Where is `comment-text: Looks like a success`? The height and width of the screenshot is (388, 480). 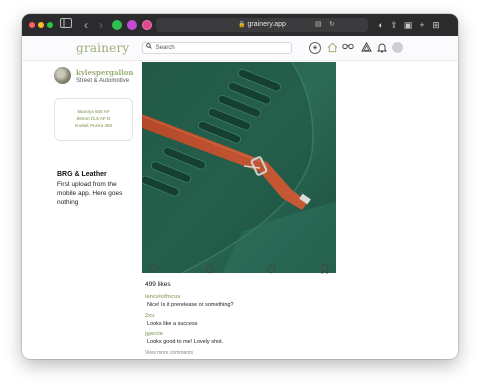
comment-text: Looks like a success is located at coordinates (172, 324).